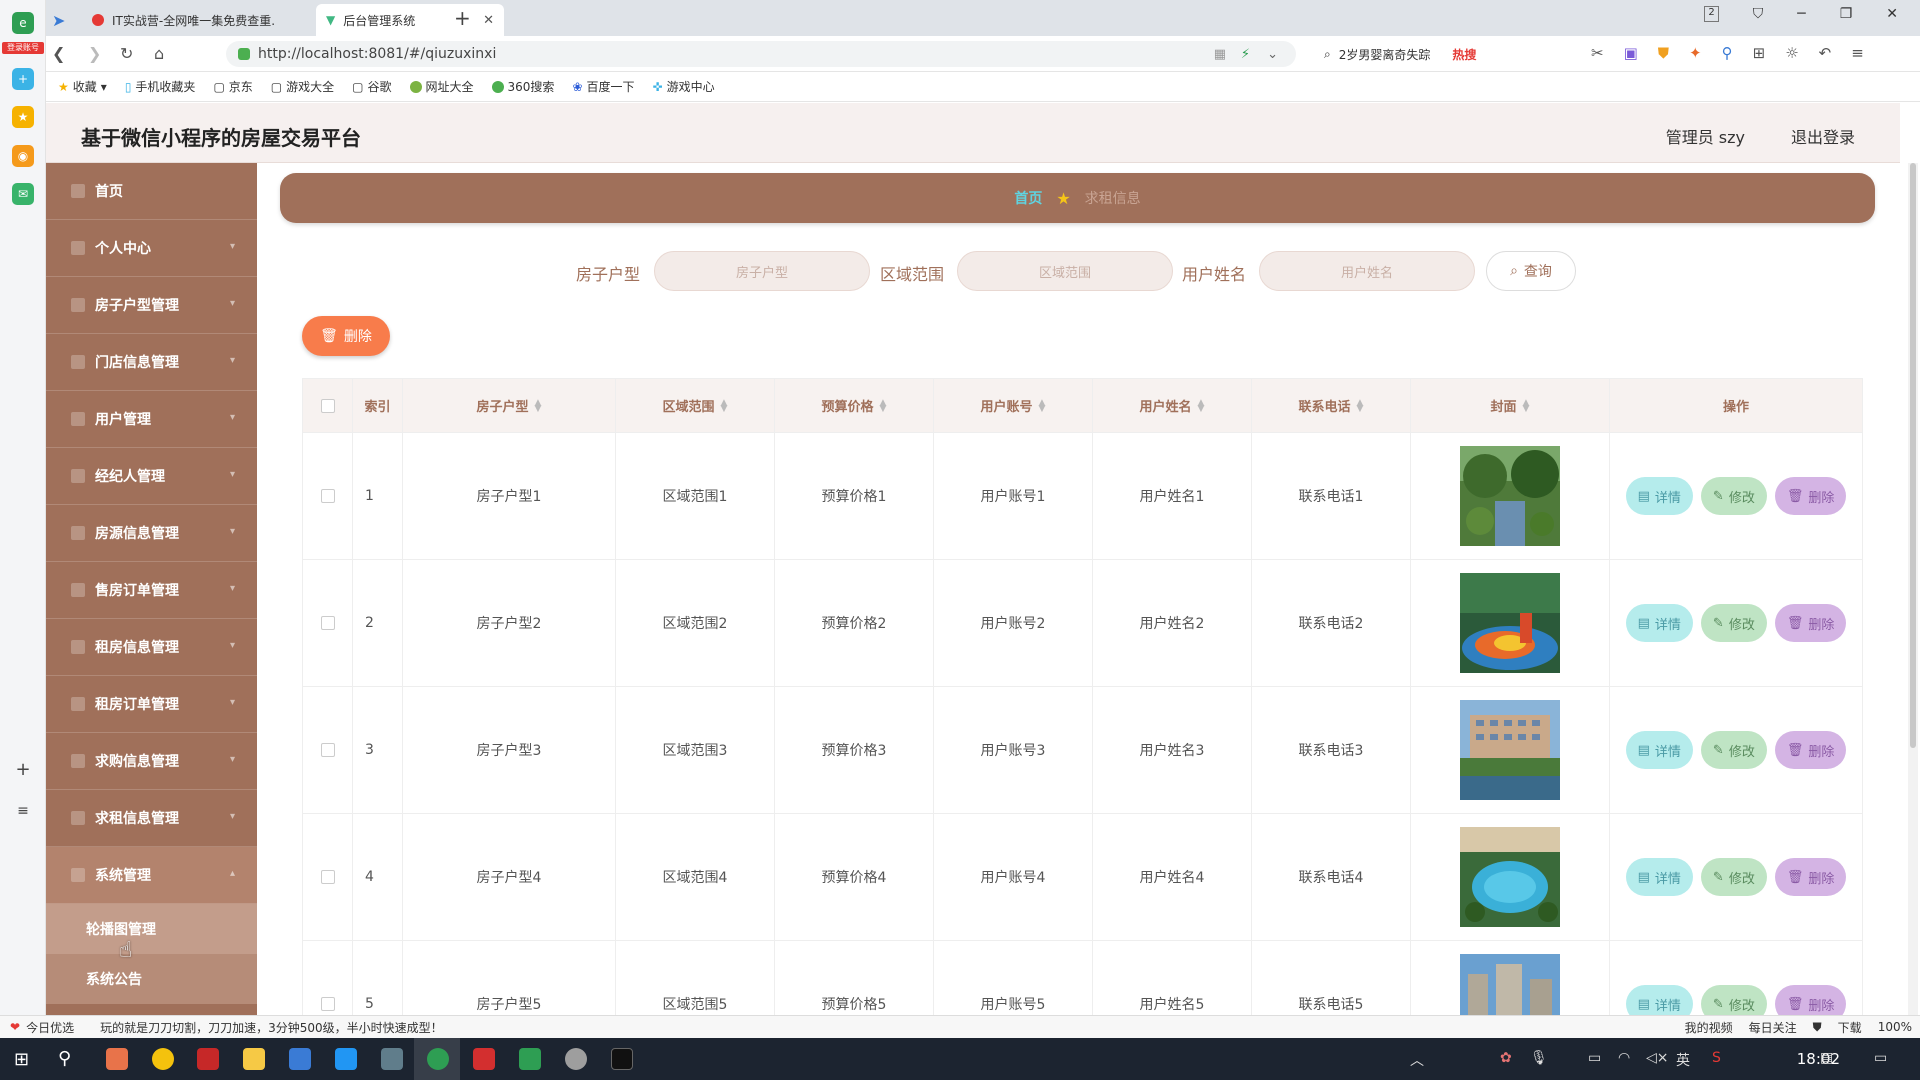 This screenshot has width=1920, height=1080. What do you see at coordinates (1597, 53) in the screenshot?
I see `scissors-icon: ✂` at bounding box center [1597, 53].